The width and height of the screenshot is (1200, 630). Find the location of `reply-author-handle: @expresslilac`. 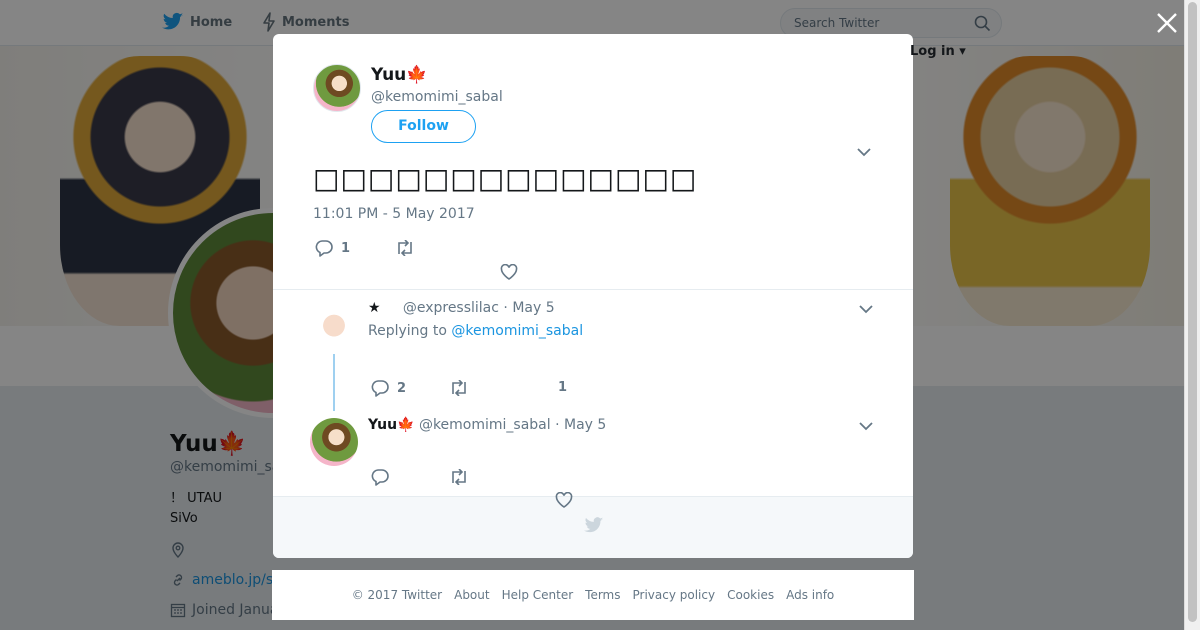

reply-author-handle: @expresslilac is located at coordinates (451, 308).